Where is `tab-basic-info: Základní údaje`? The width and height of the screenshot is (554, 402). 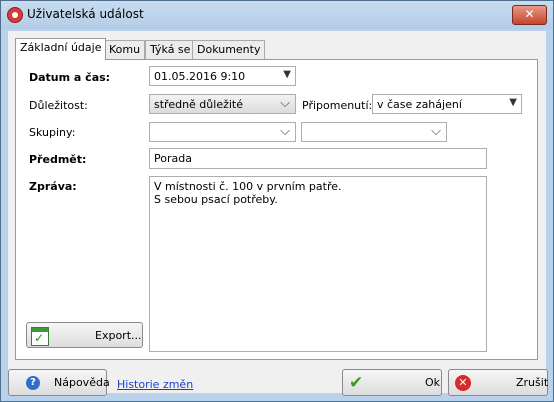 tab-basic-info: Základní údaje is located at coordinates (61, 49).